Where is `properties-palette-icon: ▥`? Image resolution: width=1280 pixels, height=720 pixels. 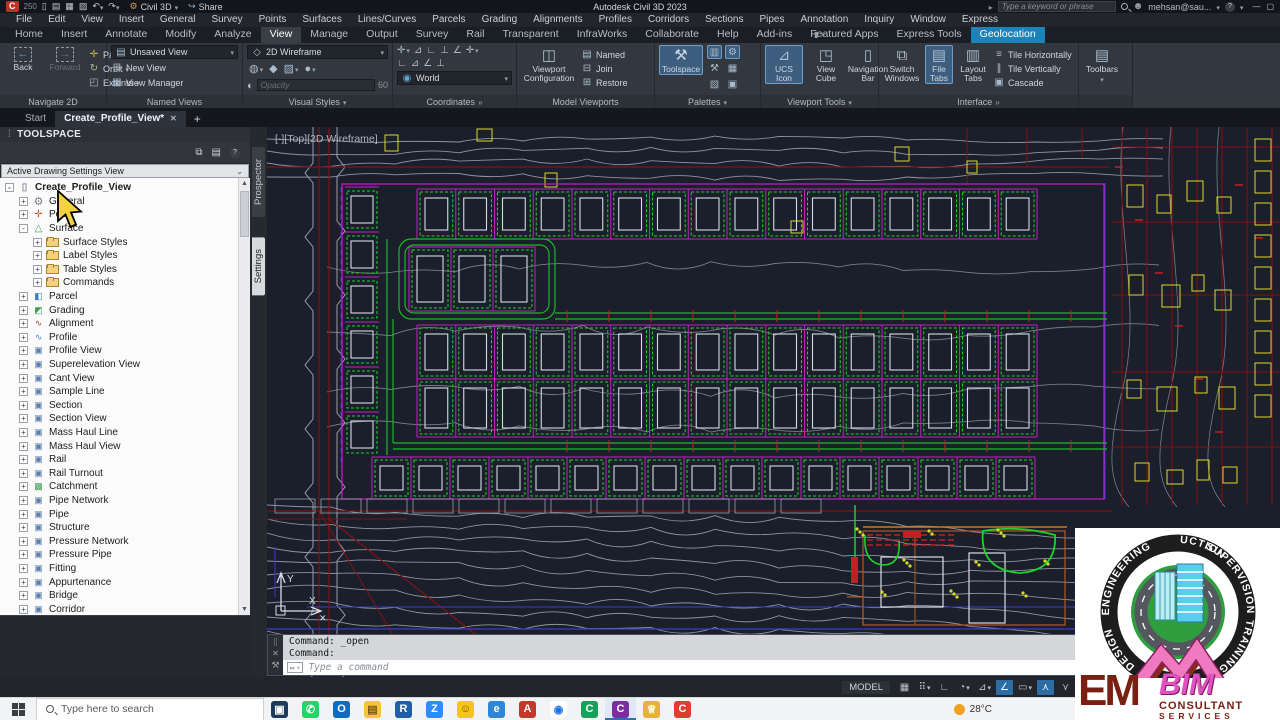 properties-palette-icon: ▥ is located at coordinates (714, 52).